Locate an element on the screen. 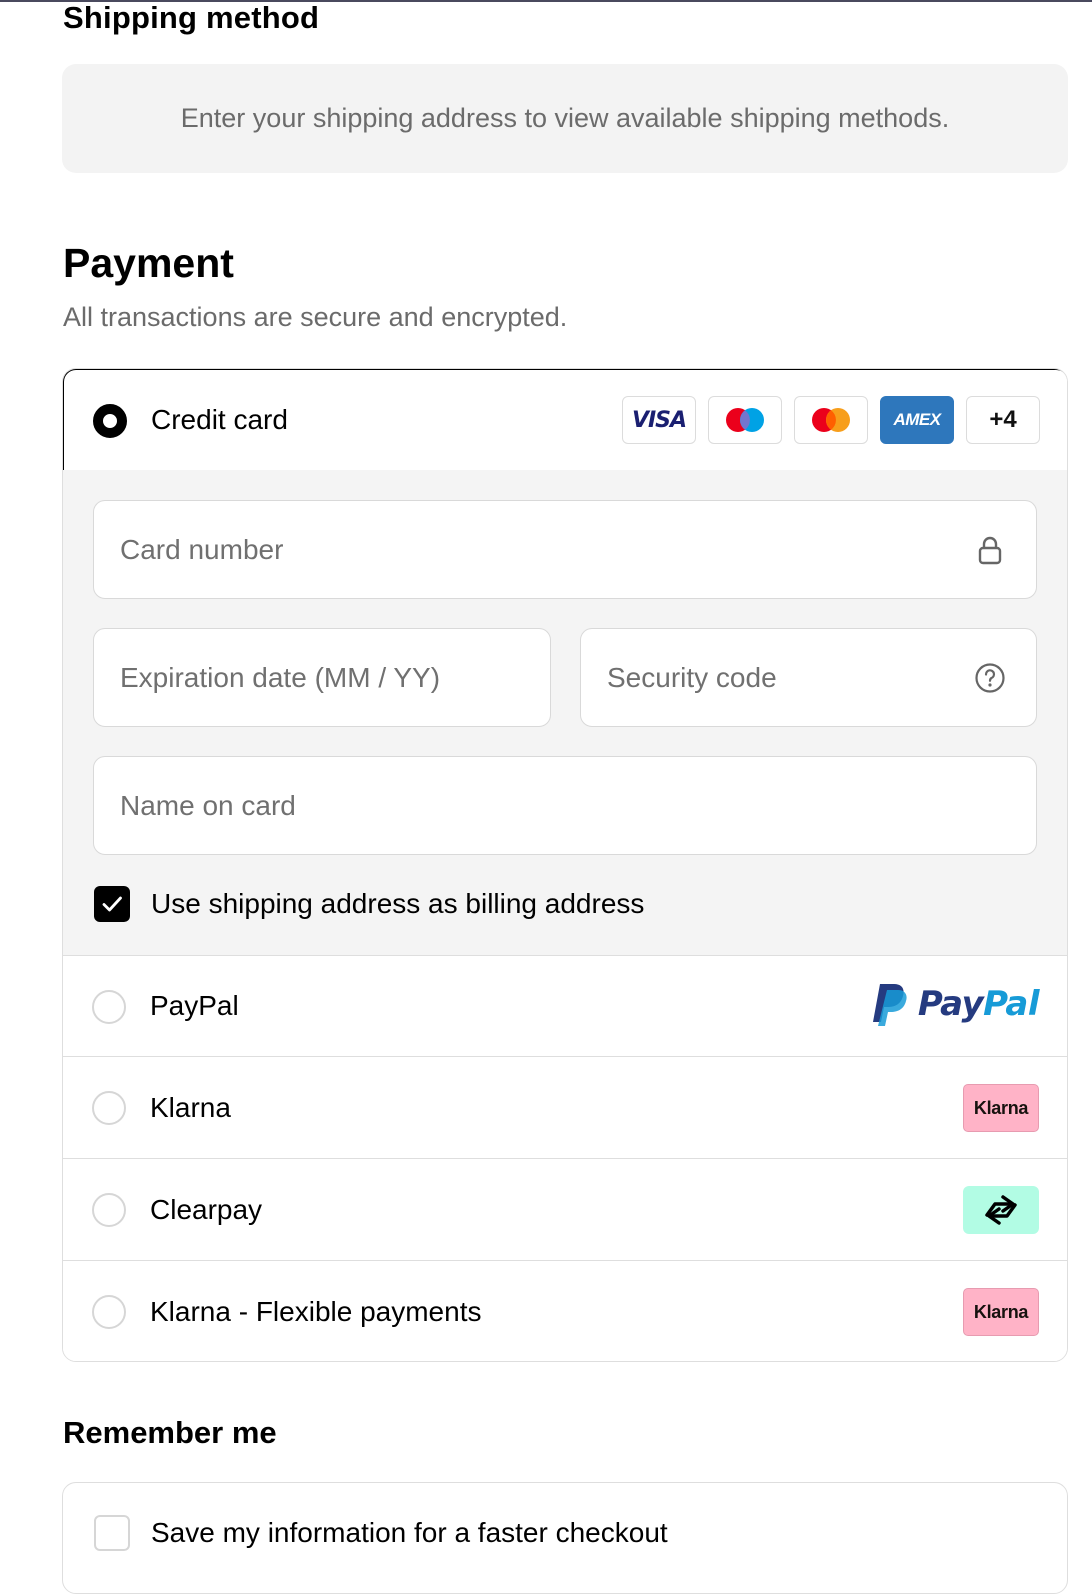 The width and height of the screenshot is (1092, 1594). clearpay-radio is located at coordinates (109, 1210).